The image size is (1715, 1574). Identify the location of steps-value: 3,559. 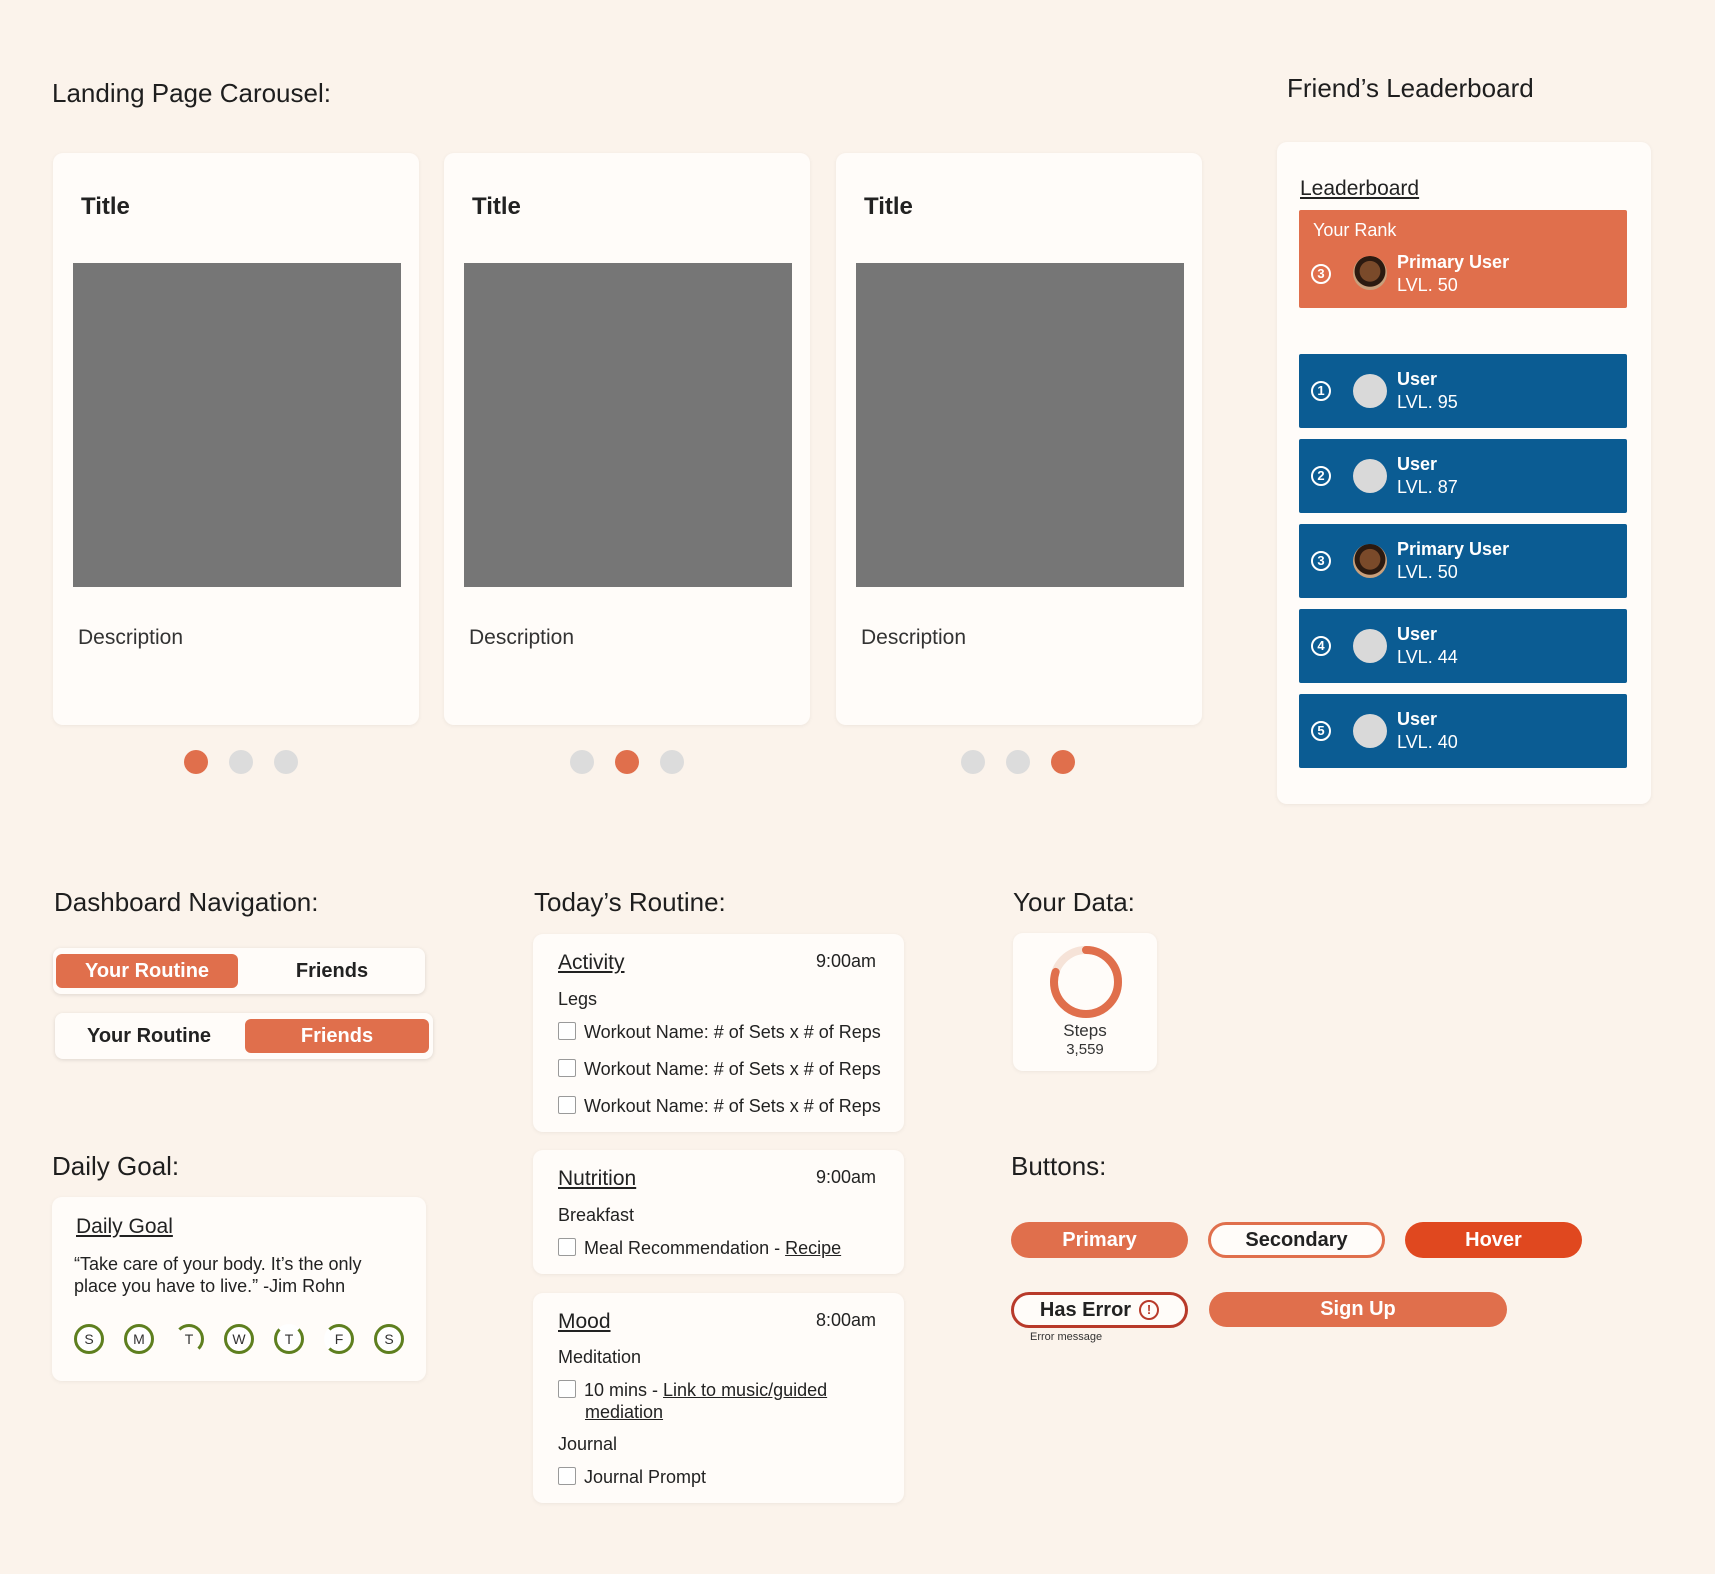
(1085, 1049).